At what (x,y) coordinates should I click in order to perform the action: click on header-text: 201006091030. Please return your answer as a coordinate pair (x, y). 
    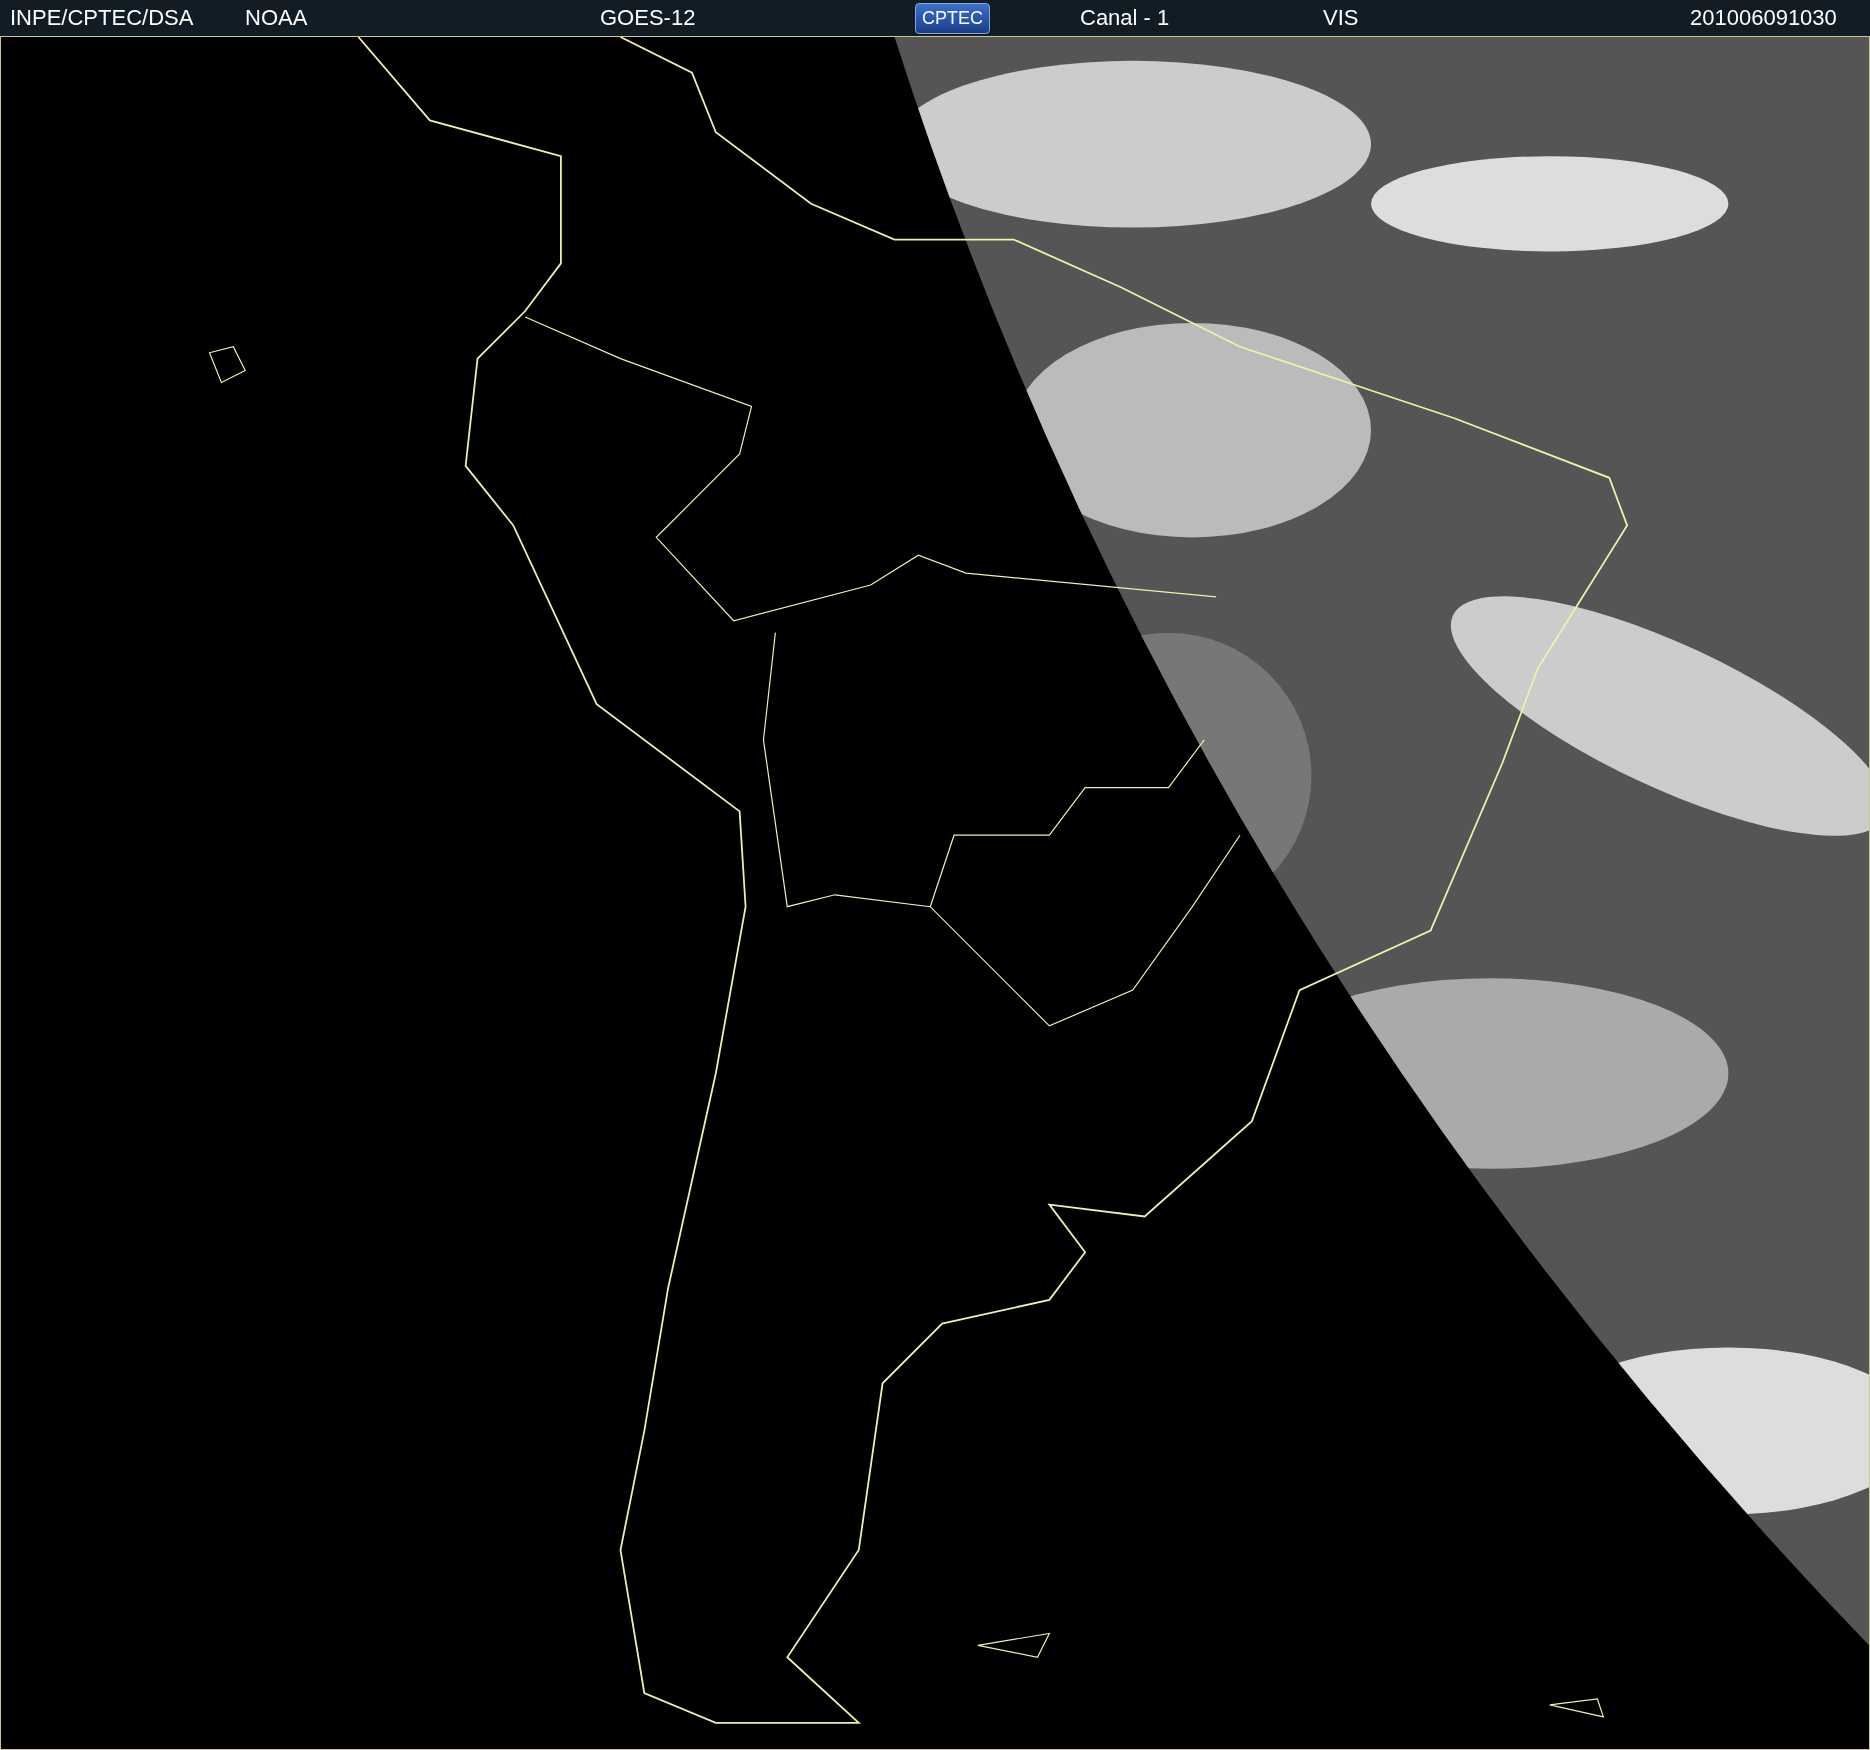
    Looking at the image, I should click on (1763, 18).